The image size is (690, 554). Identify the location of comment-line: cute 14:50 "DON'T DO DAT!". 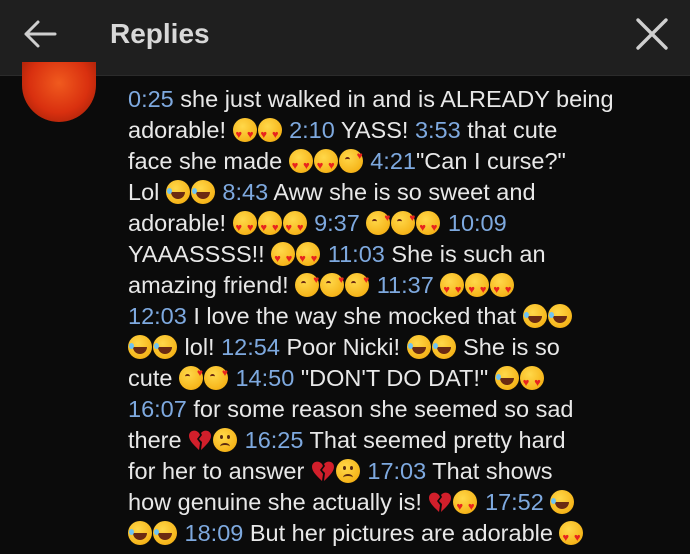
(398, 378).